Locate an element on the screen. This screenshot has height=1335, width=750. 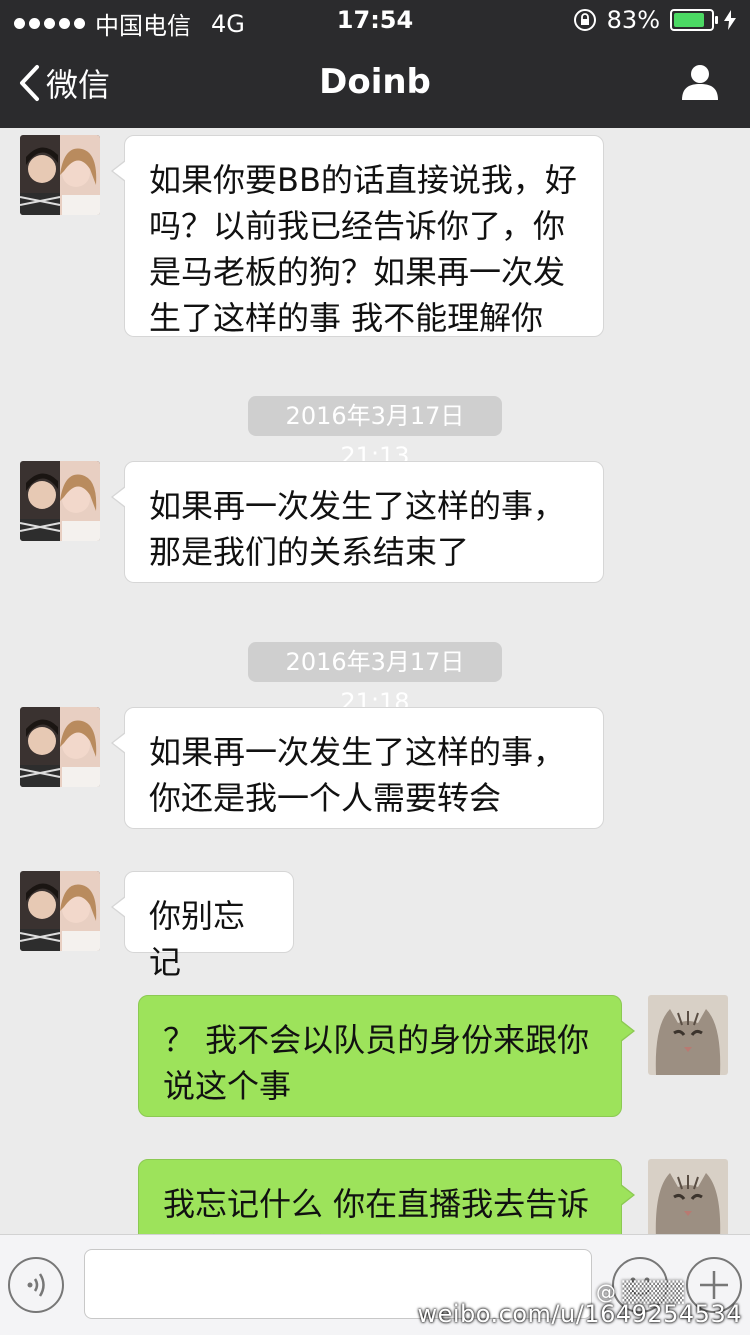
message-text: 我忘记什么 你在直播我去告诉你这个事 这本来就没什么事 is located at coordinates (376, 1209).